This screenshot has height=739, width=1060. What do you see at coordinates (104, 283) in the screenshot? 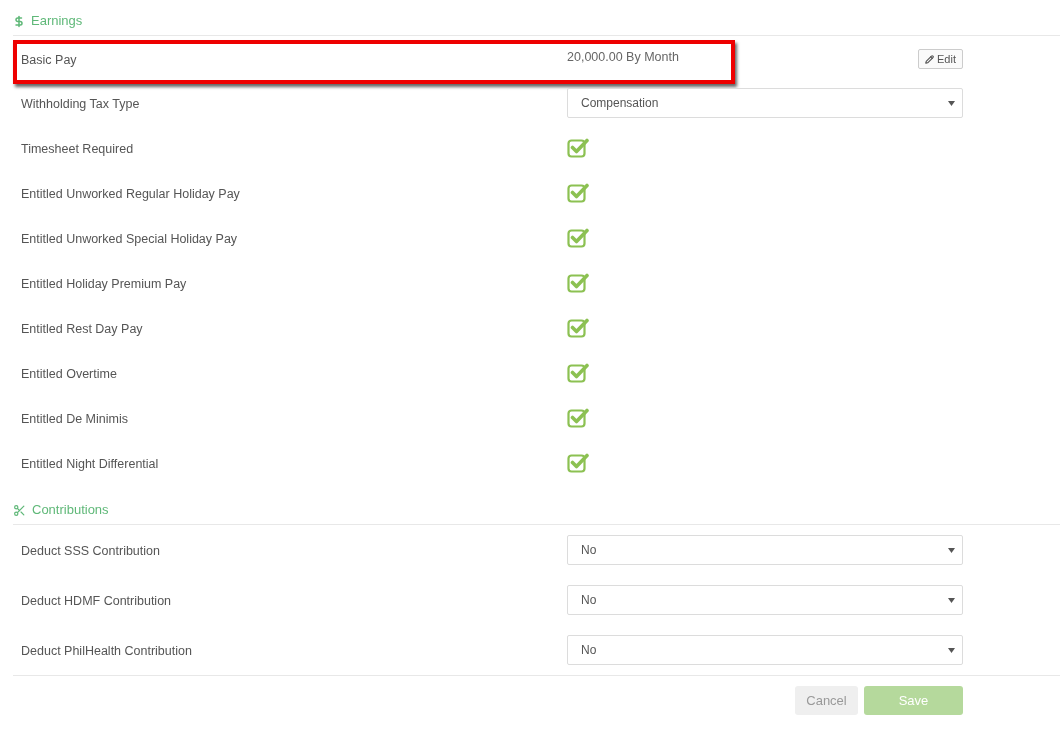
I see `field-label: Entitled Holiday Premium Pay` at bounding box center [104, 283].